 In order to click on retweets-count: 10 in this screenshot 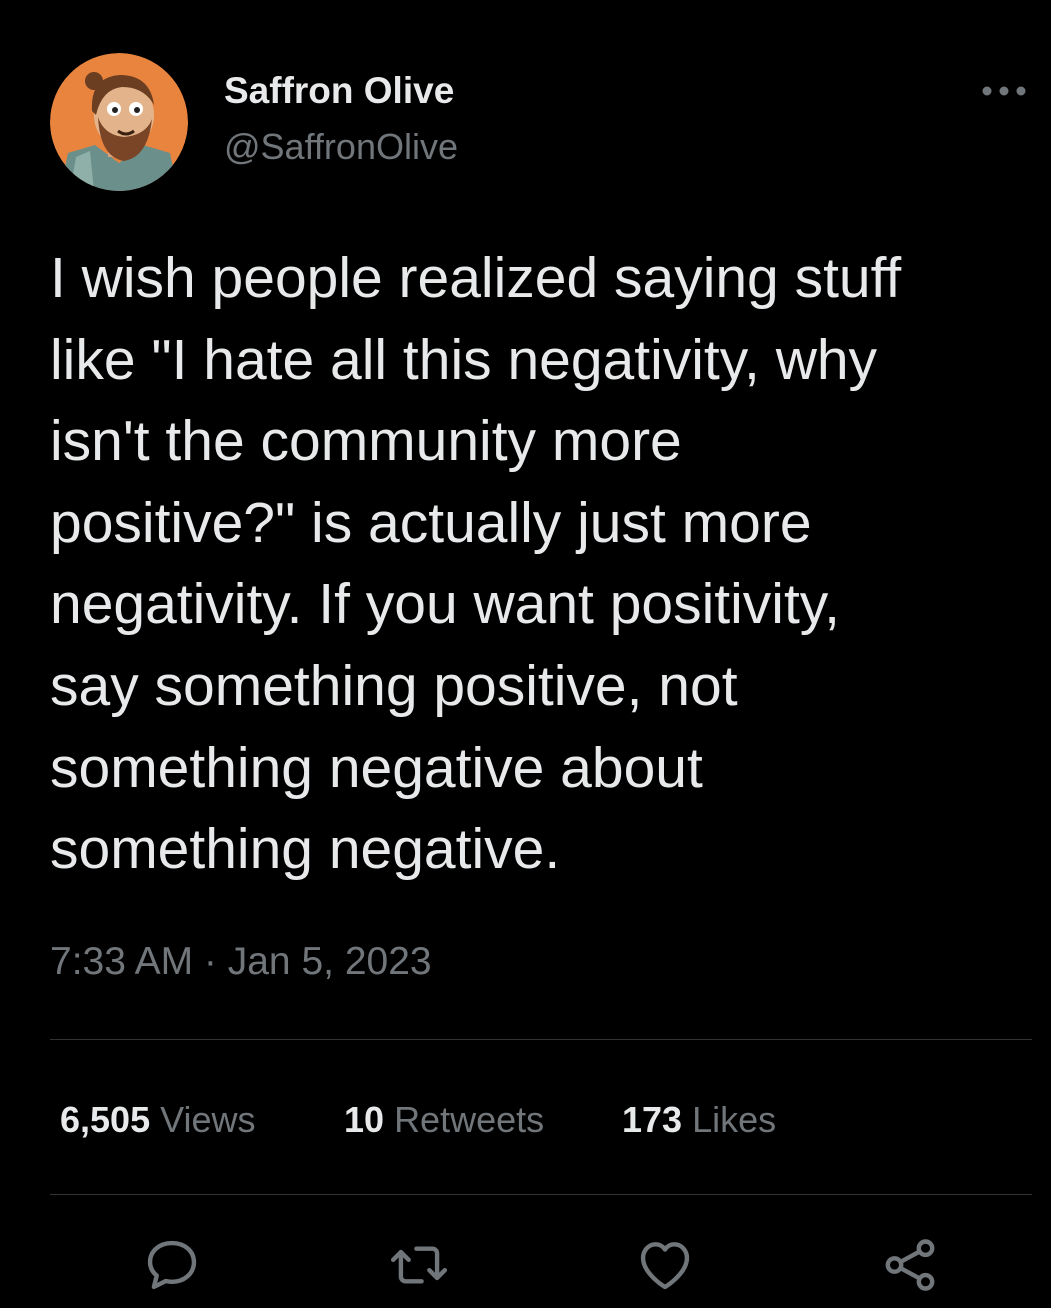, I will do `click(364, 1119)`.